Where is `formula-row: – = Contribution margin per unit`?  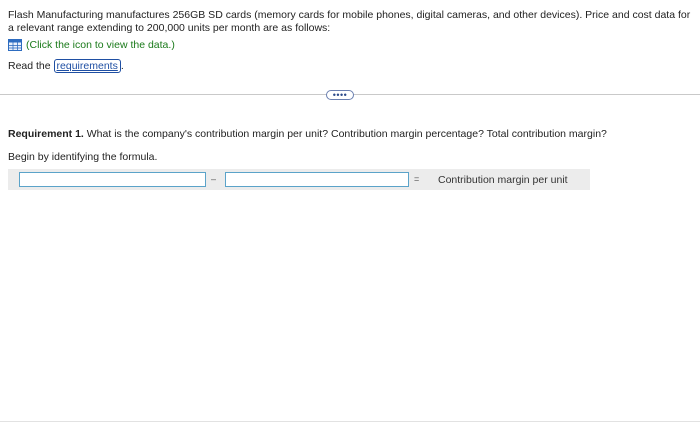
formula-row: – = Contribution margin per unit is located at coordinates (299, 179).